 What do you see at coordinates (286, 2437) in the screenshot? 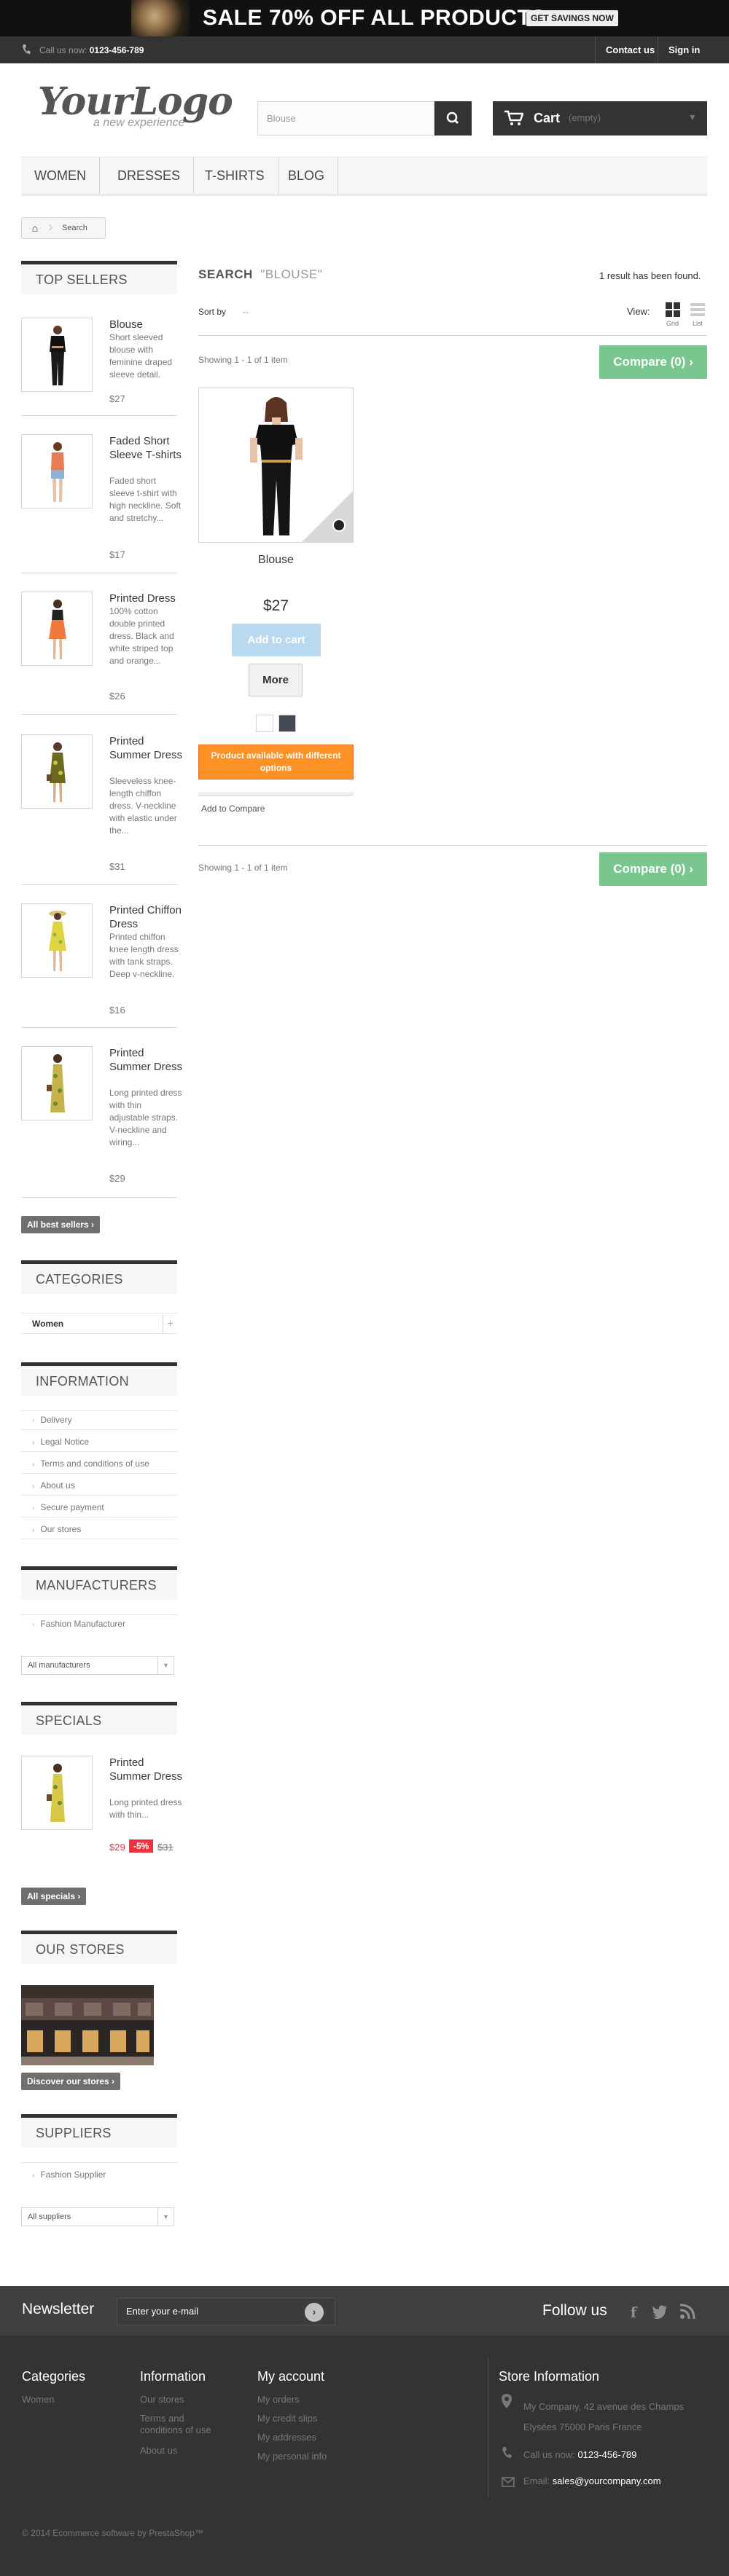
I see `footer-account-addresses: My addresses` at bounding box center [286, 2437].